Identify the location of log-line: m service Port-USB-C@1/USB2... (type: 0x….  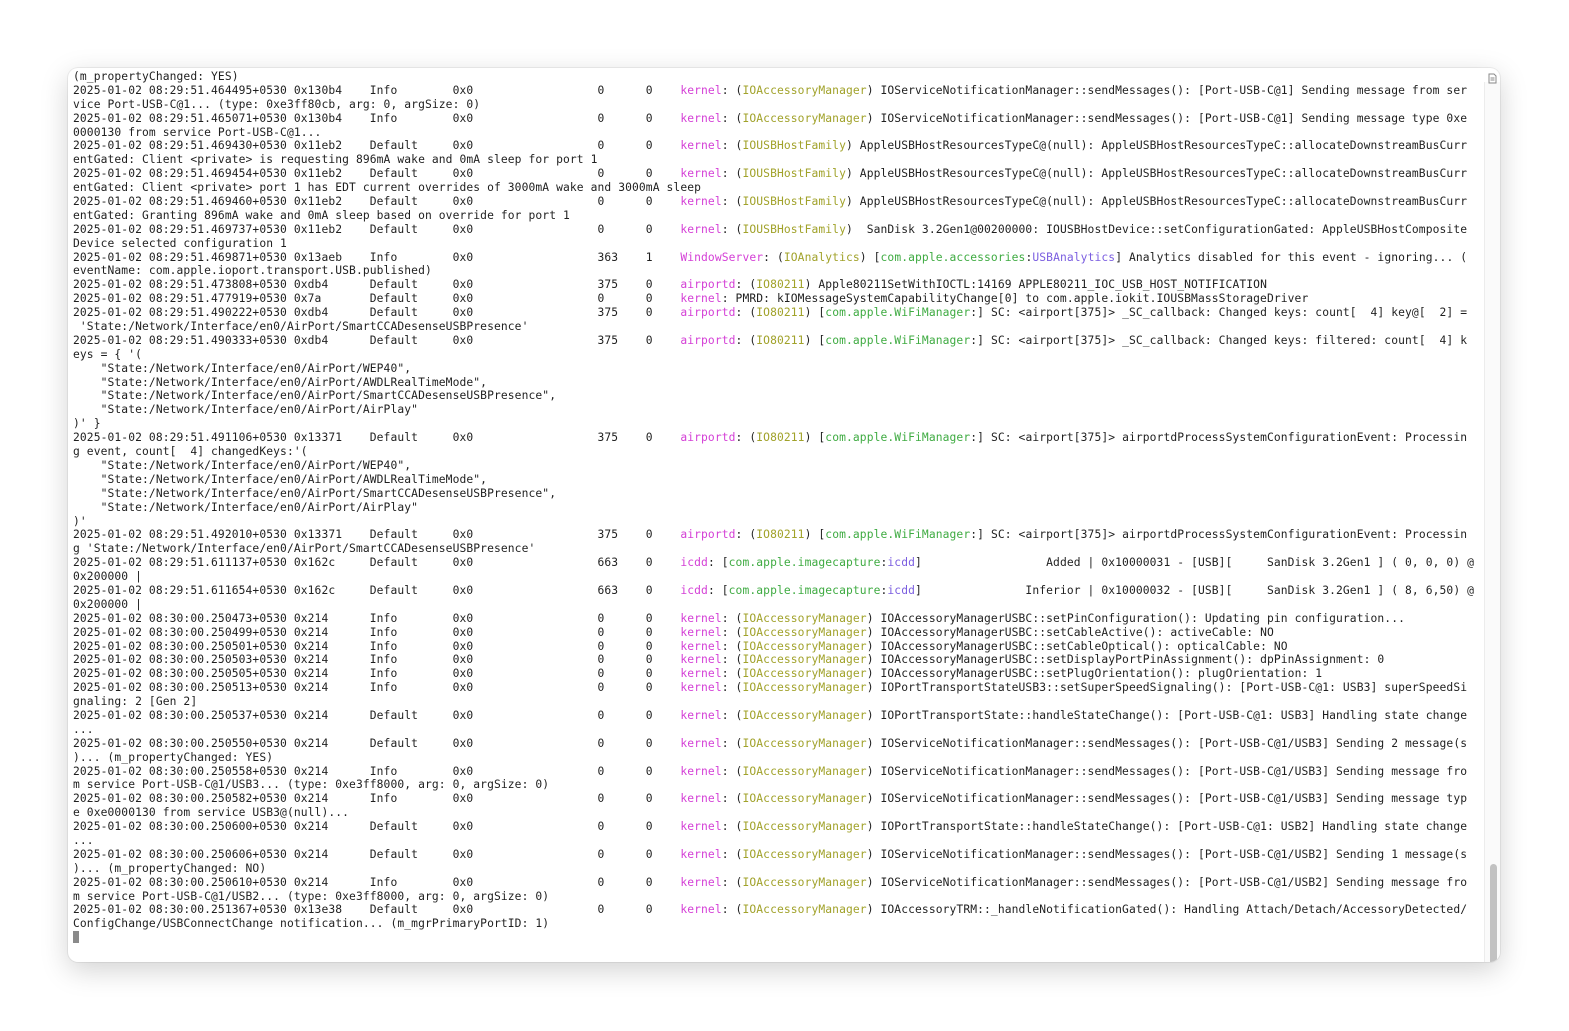
(778, 897).